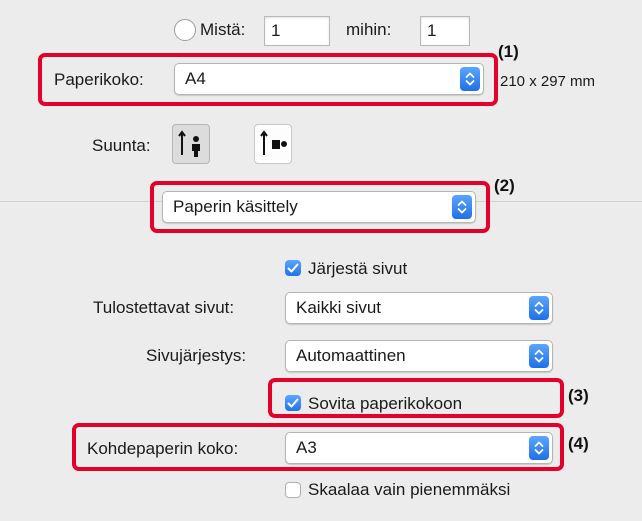 This screenshot has height=521, width=642. What do you see at coordinates (578, 395) in the screenshot?
I see `callout-3: (3)` at bounding box center [578, 395].